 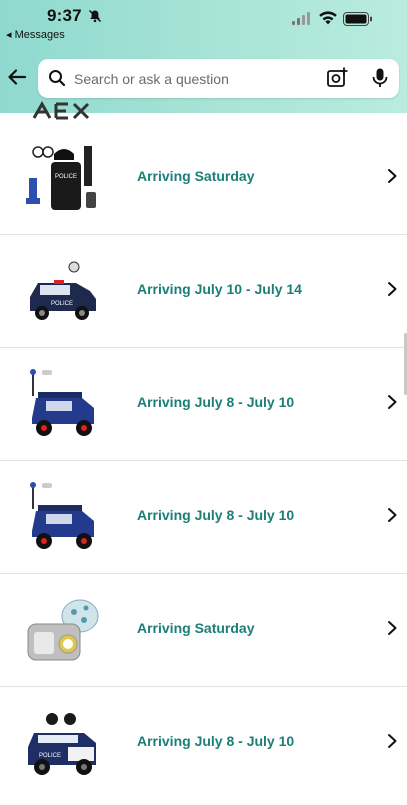 I want to click on search-bar: Search or ask a question, so click(x=218, y=78).